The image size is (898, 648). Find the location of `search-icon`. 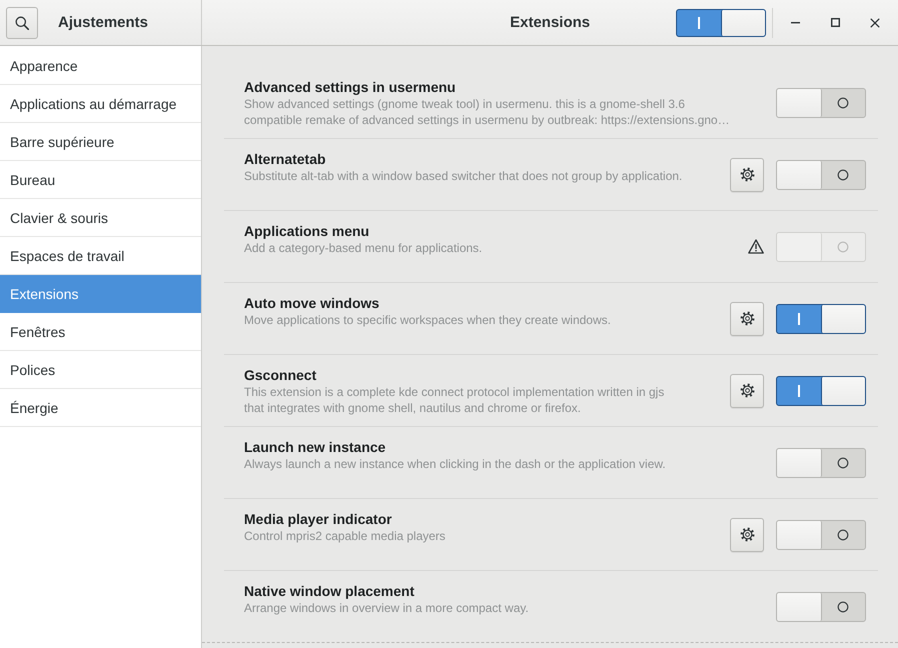

search-icon is located at coordinates (22, 23).